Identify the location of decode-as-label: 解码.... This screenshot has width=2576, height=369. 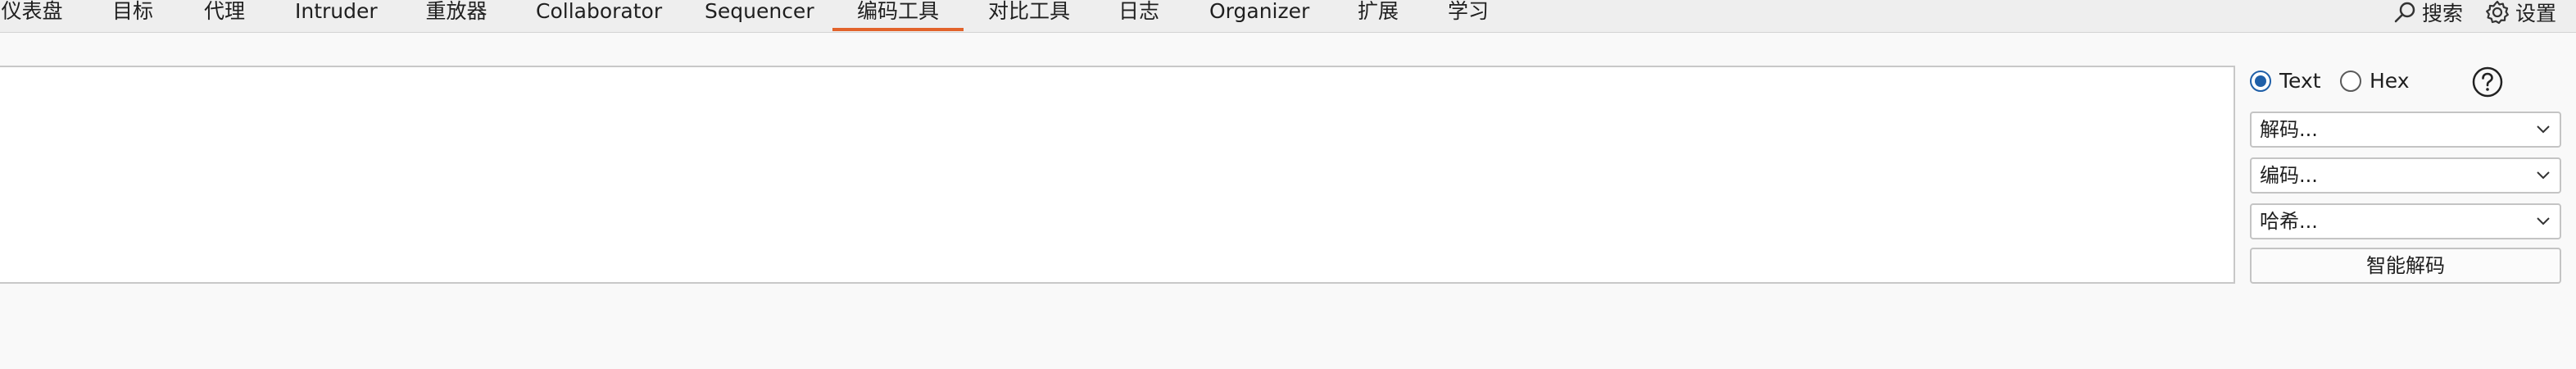
(2289, 129).